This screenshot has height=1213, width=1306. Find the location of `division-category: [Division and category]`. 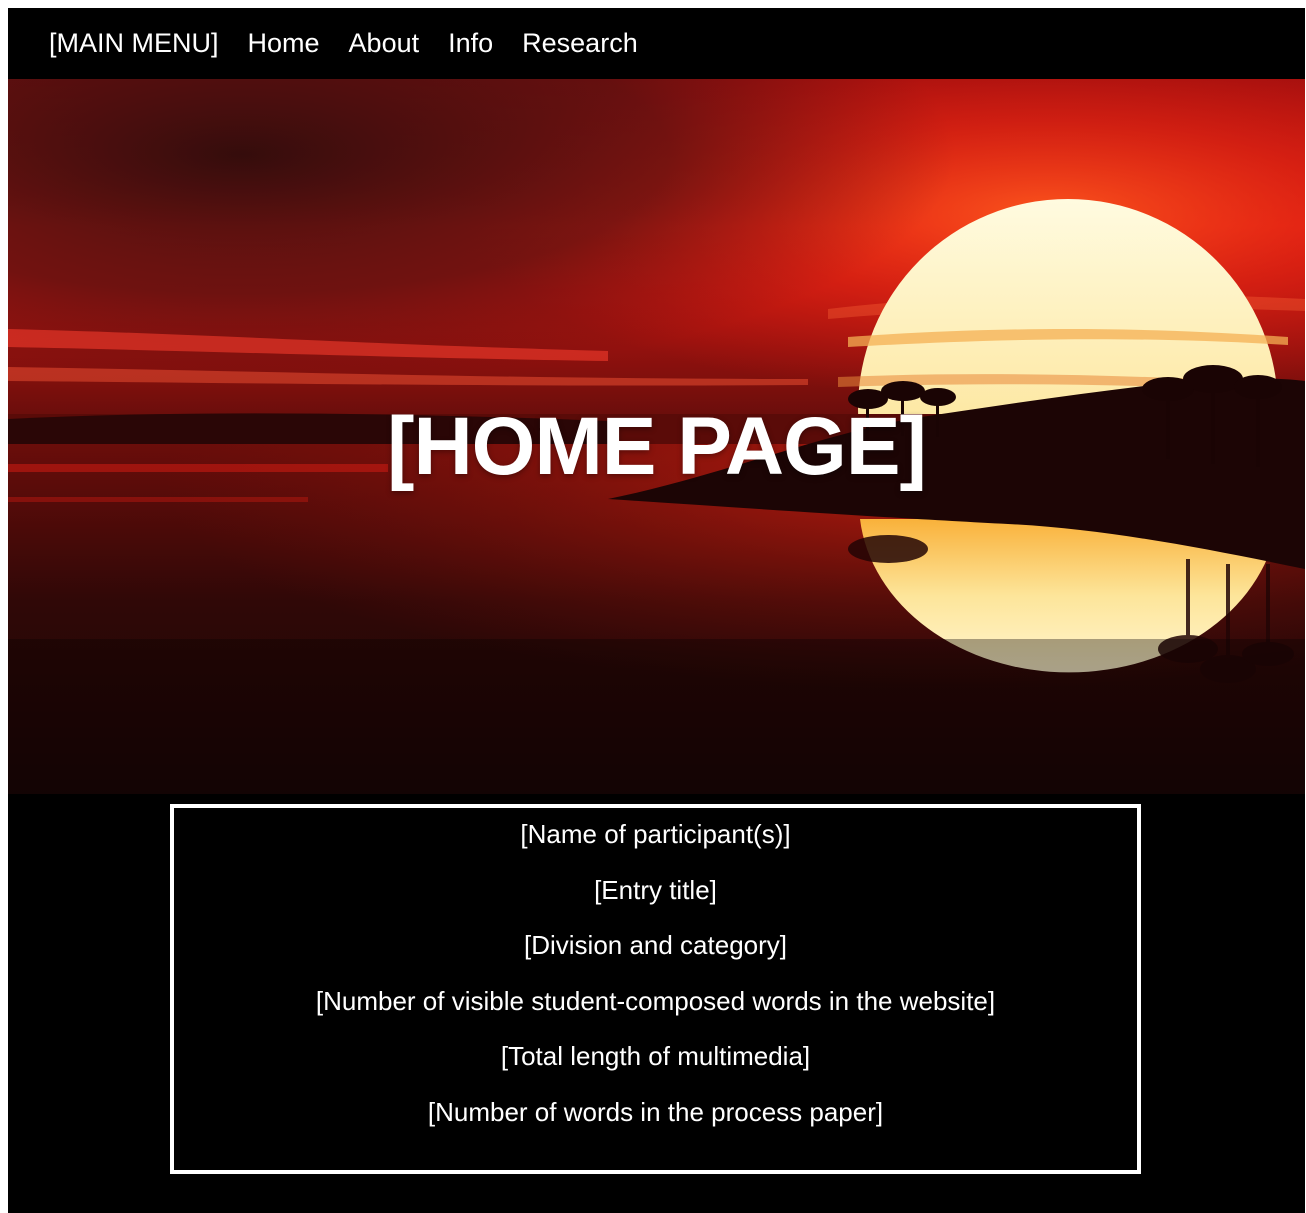

division-category: [Division and category] is located at coordinates (655, 945).